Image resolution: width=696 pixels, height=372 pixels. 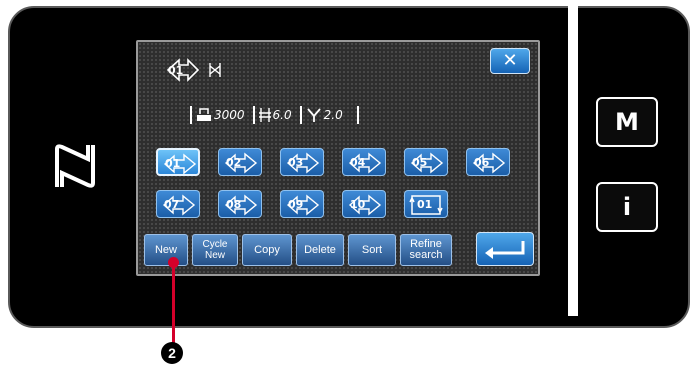 I want to click on pattern-info-line: 3000 6.0 2.0, so click(x=274, y=115).